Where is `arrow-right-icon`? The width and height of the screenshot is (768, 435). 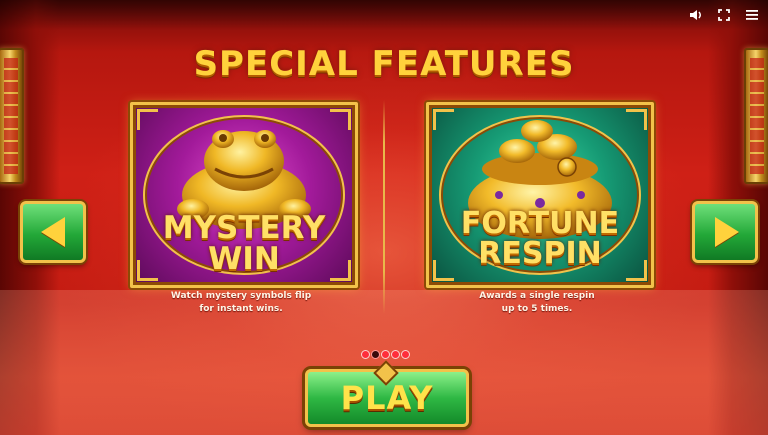
arrow-right-icon is located at coordinates (727, 232).